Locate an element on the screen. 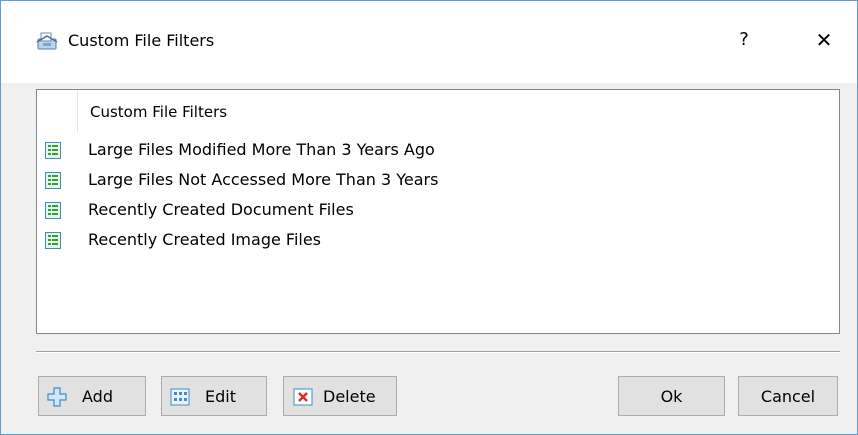 The width and height of the screenshot is (858, 435). separator is located at coordinates (438, 352).